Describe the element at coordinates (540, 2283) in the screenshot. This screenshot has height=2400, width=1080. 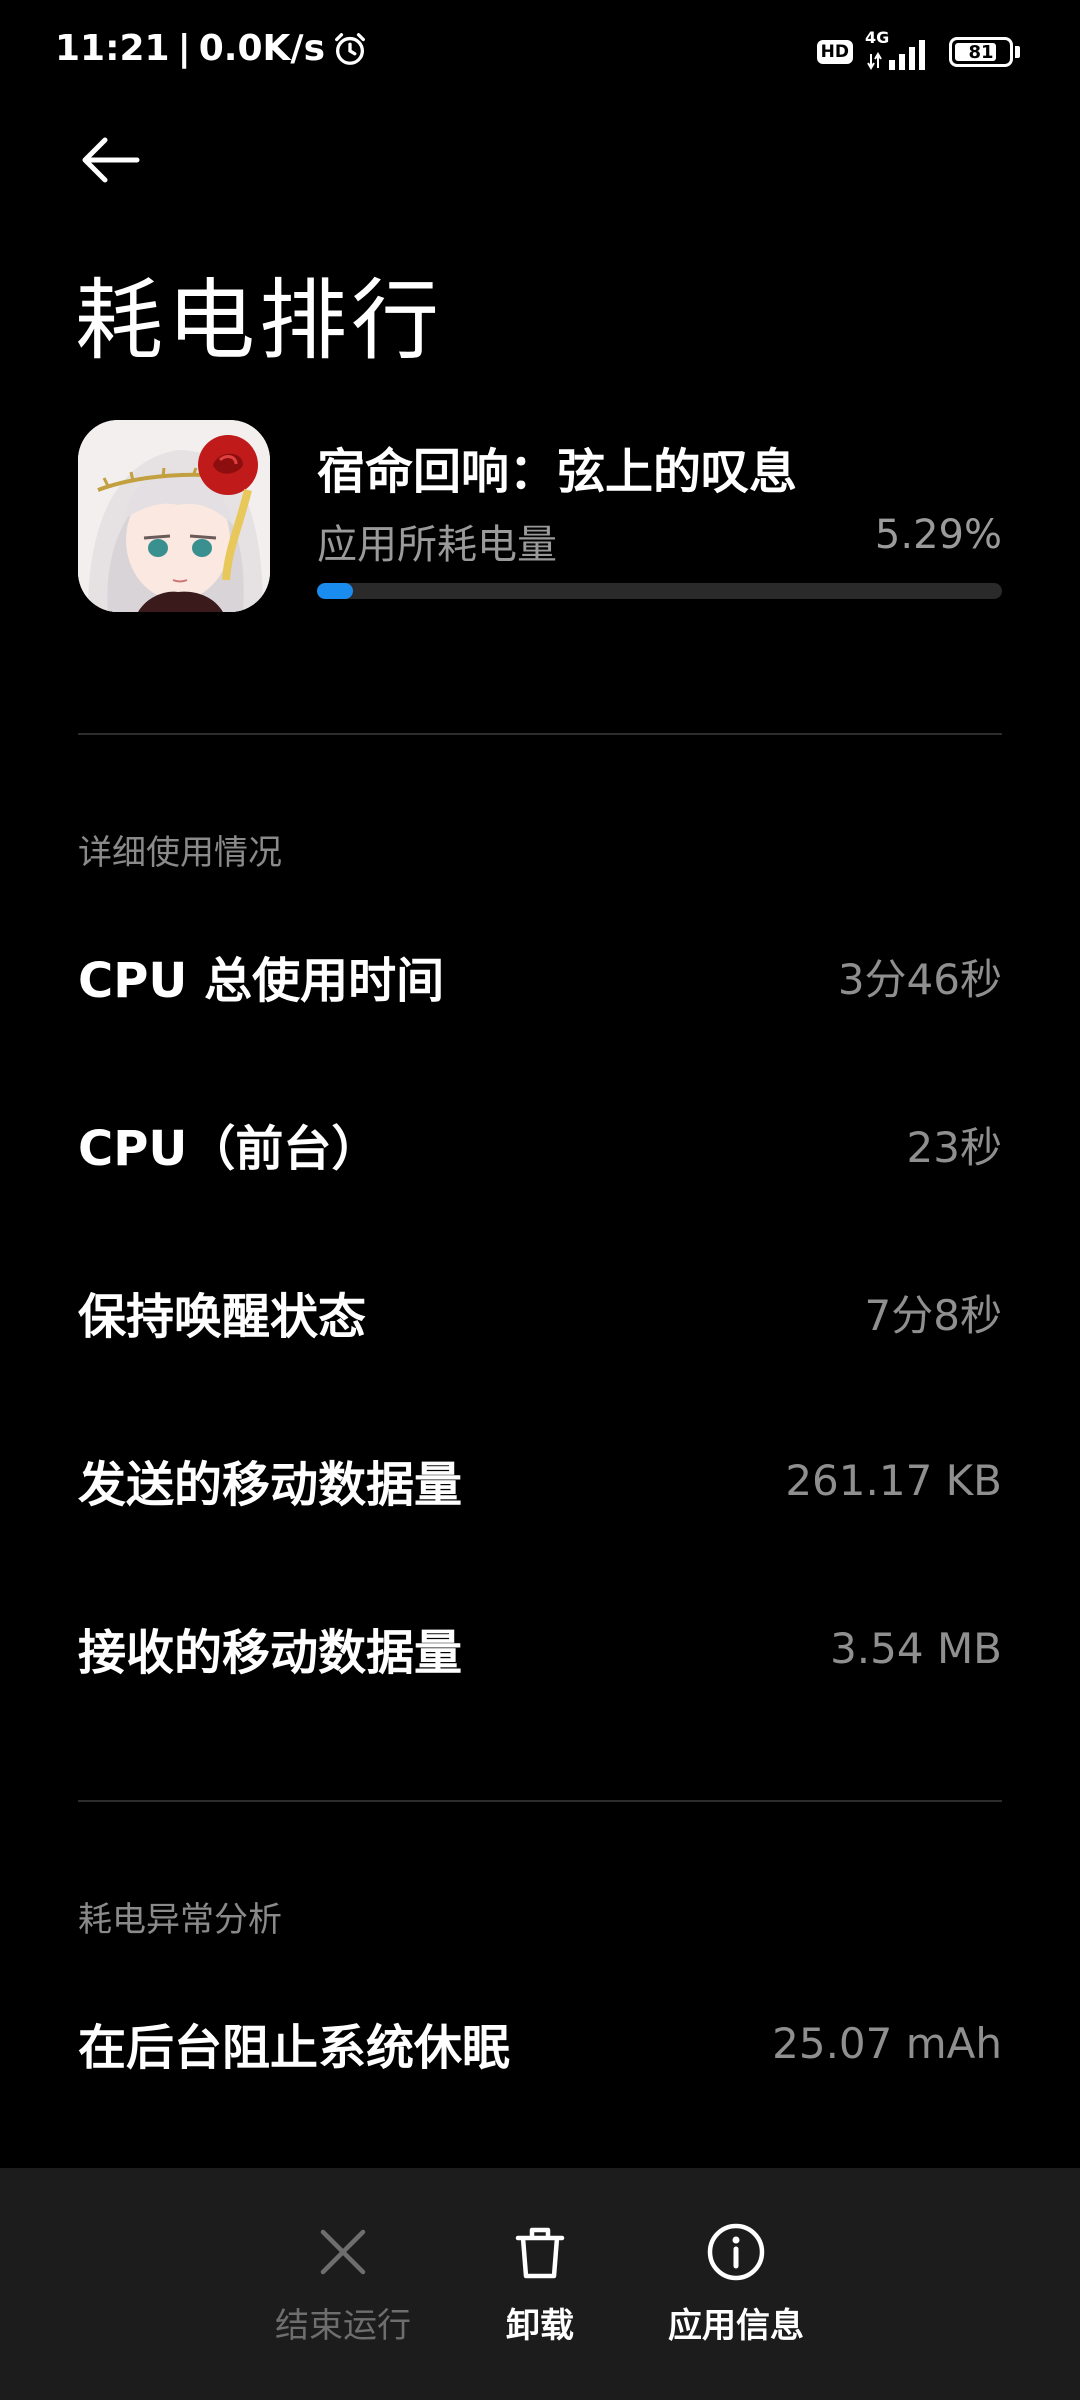
I see `uninstall-button: 卸载` at that location.